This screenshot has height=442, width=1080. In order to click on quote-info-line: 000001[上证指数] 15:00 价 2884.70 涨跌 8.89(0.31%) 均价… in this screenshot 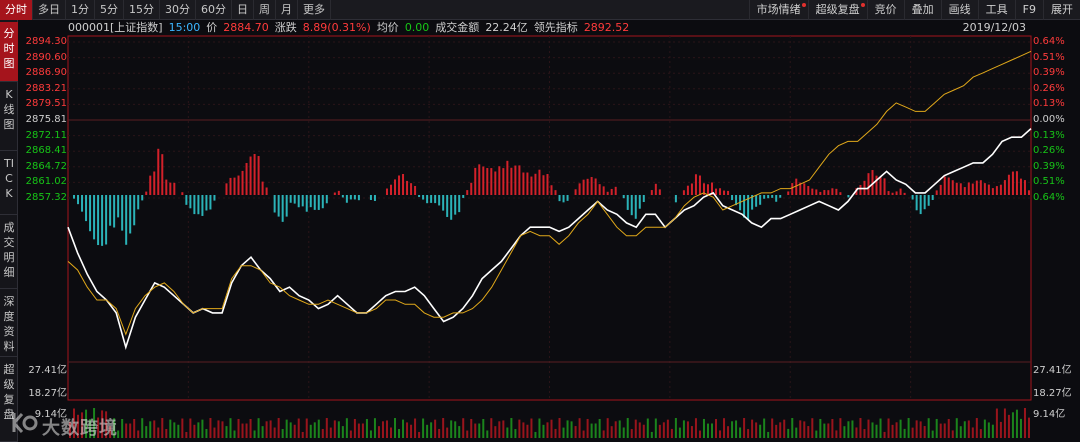, I will do `click(351, 28)`.